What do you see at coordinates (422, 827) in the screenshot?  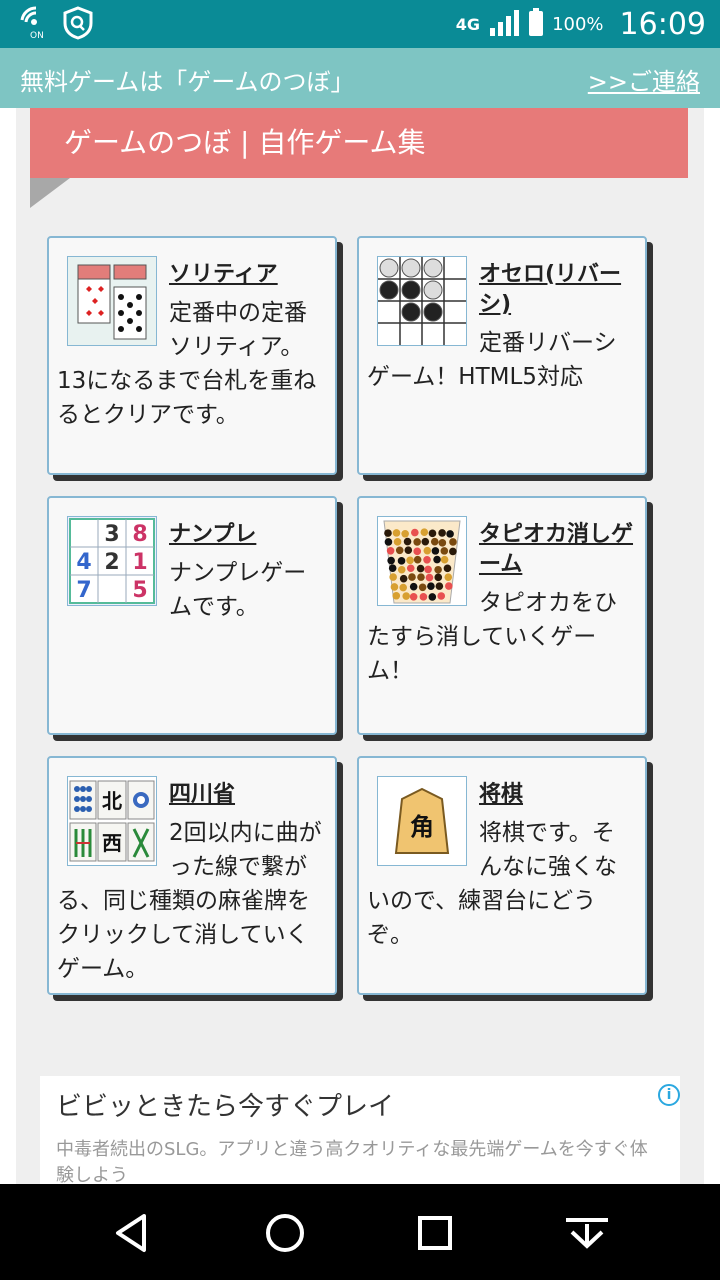 I see `svg-text: 角` at bounding box center [422, 827].